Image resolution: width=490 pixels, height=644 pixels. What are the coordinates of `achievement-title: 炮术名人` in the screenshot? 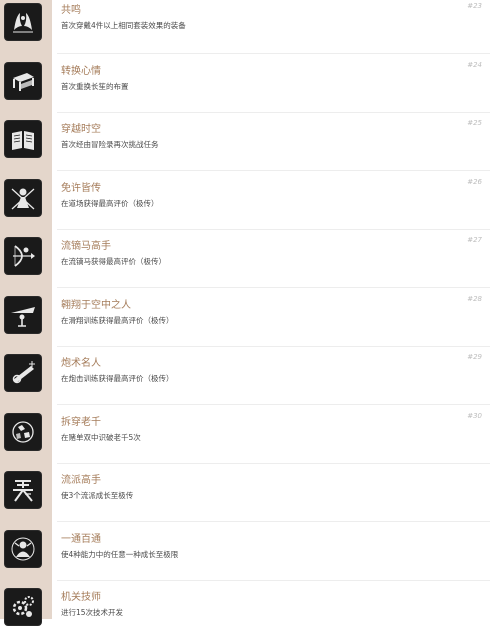 It's located at (81, 363).